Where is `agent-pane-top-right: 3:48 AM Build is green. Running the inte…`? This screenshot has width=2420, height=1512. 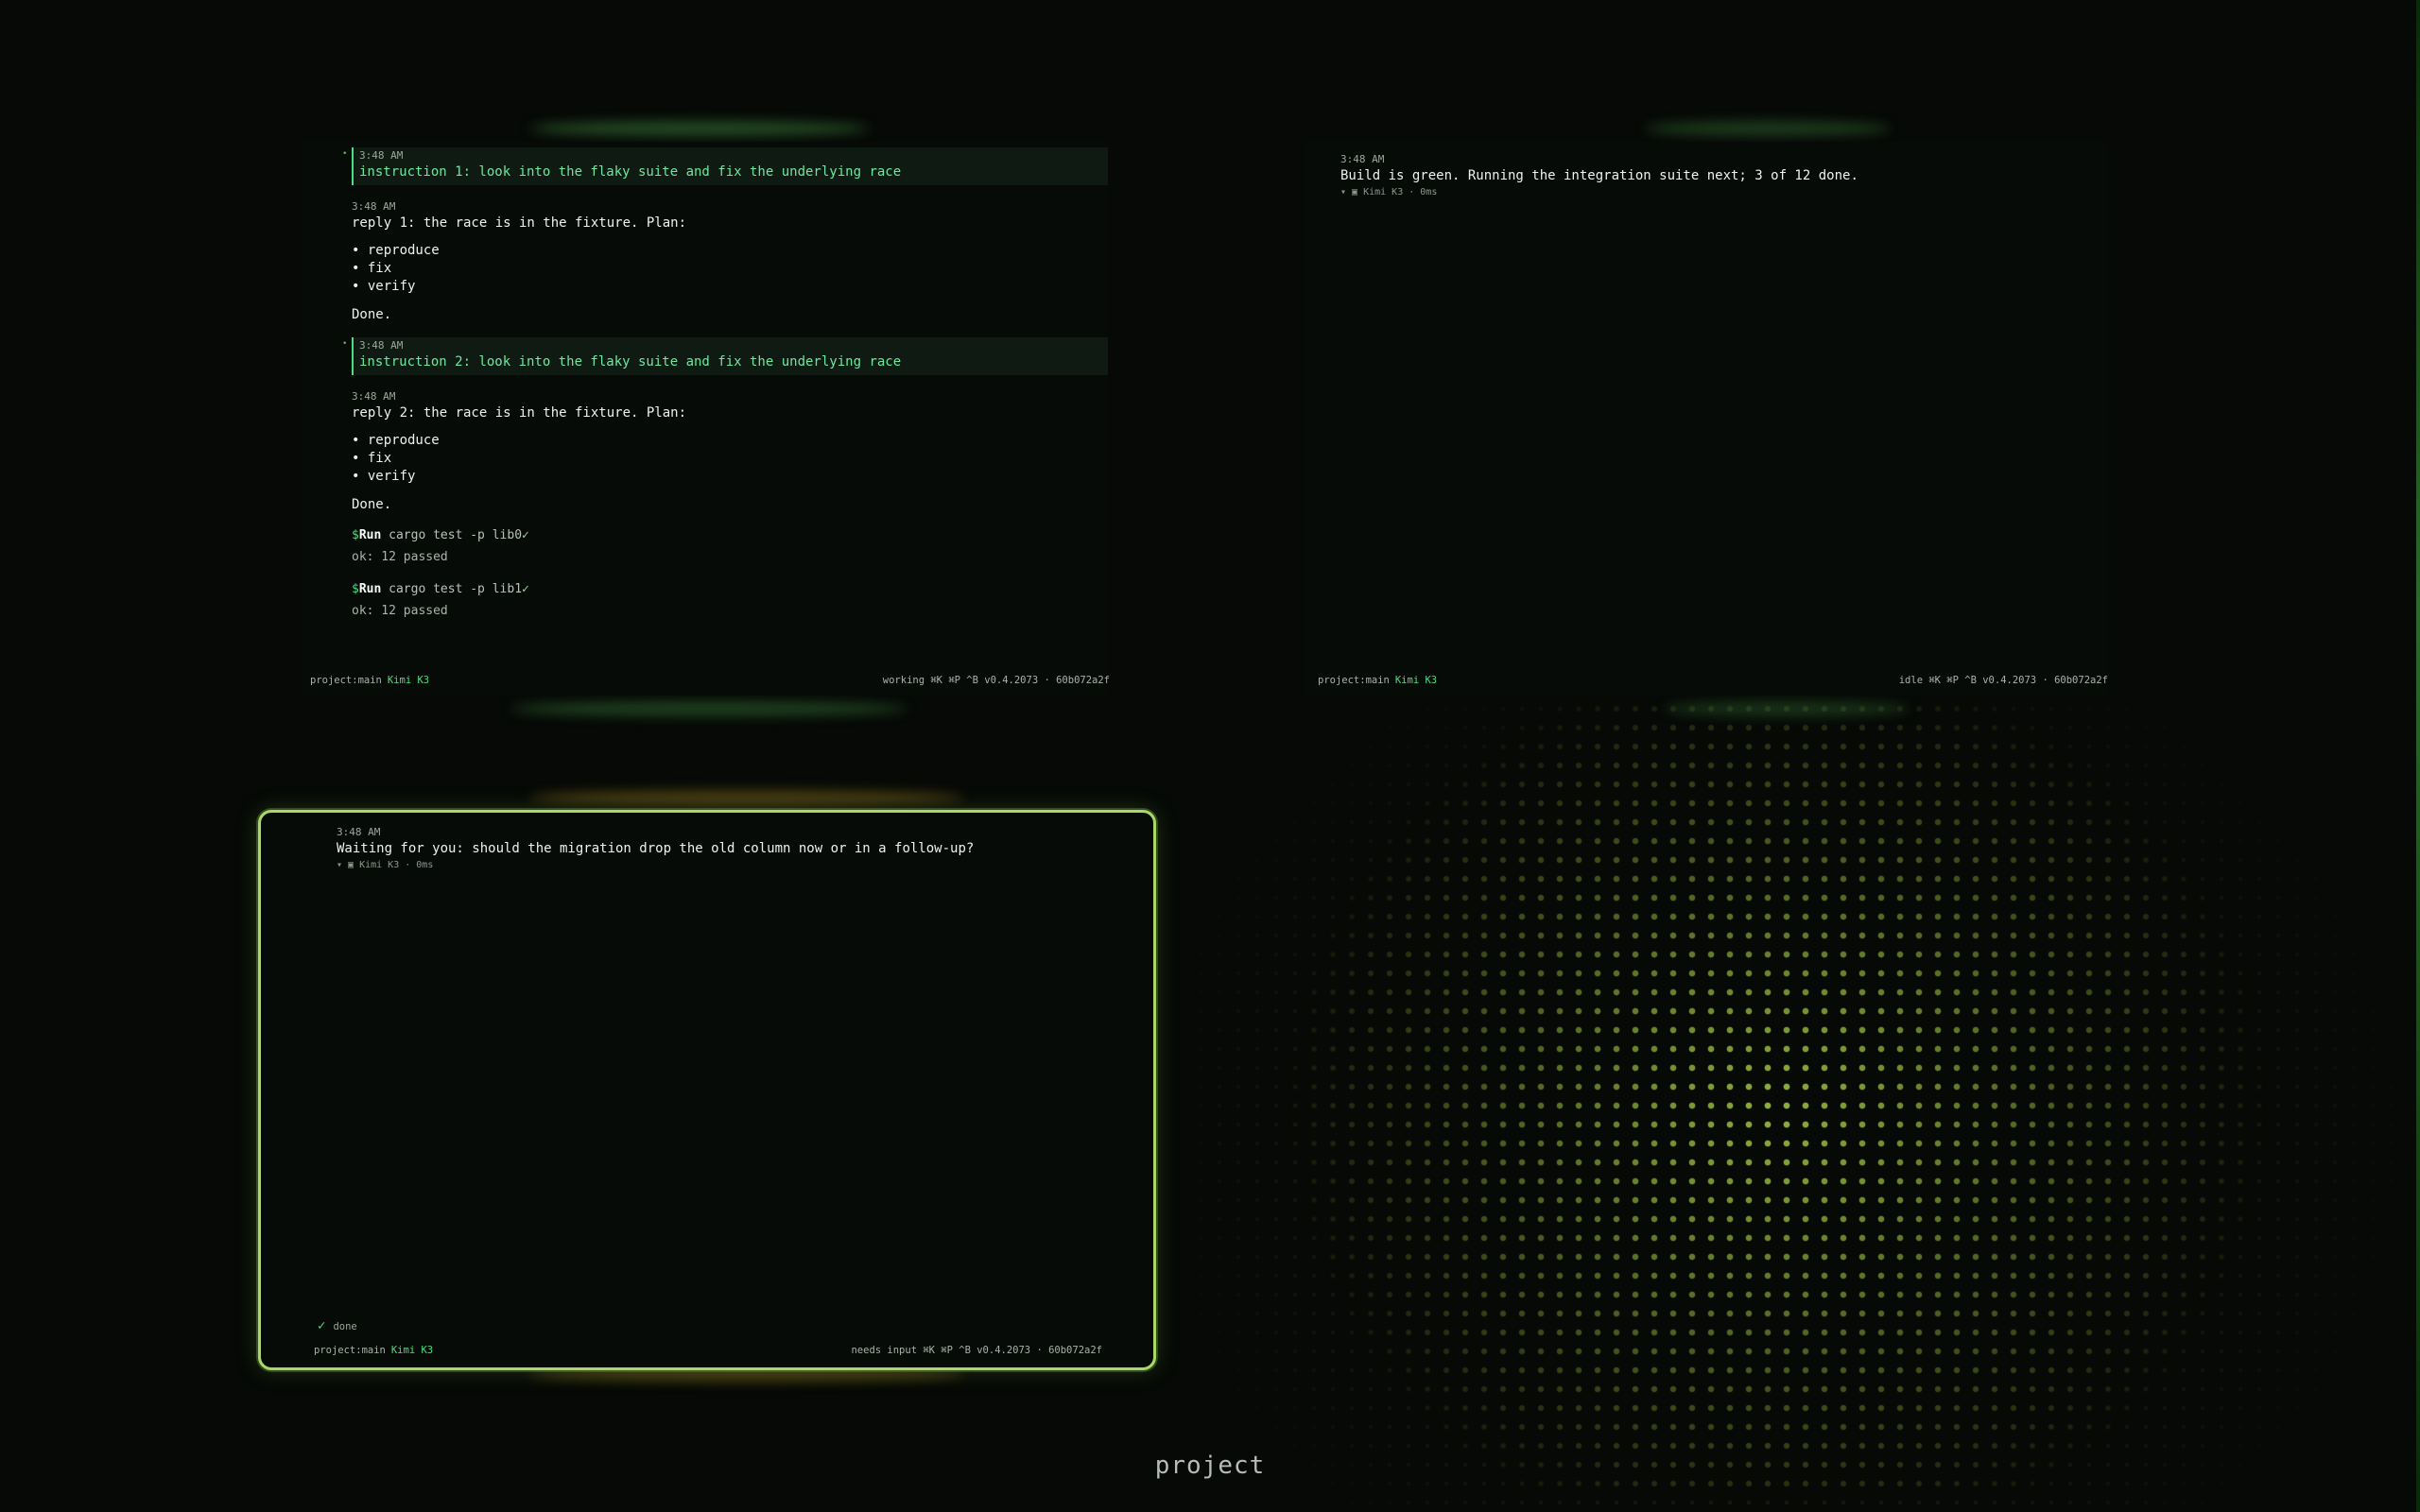 agent-pane-top-right: 3:48 AM Build is green. Running the inte… is located at coordinates (1706, 419).